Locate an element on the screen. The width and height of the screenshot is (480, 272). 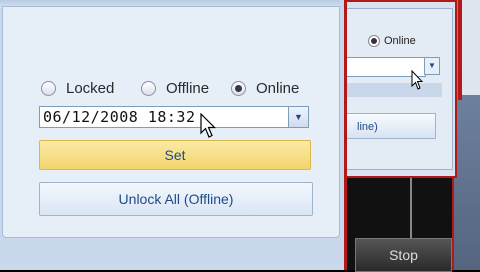
stop-button: Stop is located at coordinates (403, 255).